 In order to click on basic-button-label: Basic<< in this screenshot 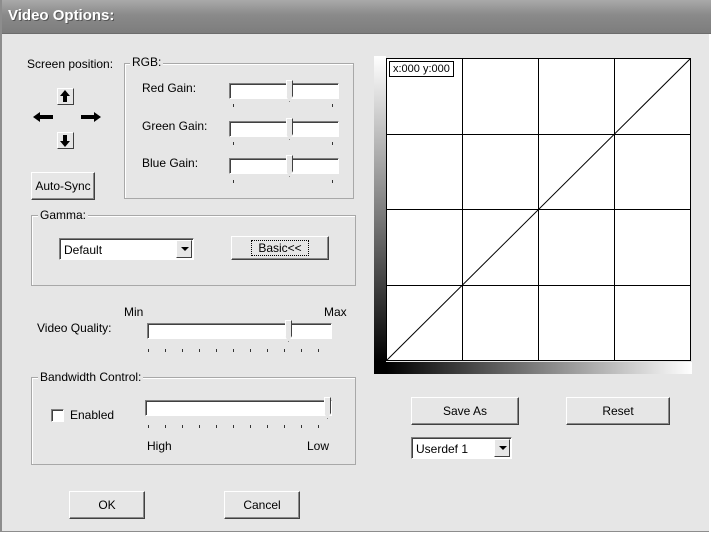, I will do `click(280, 248)`.